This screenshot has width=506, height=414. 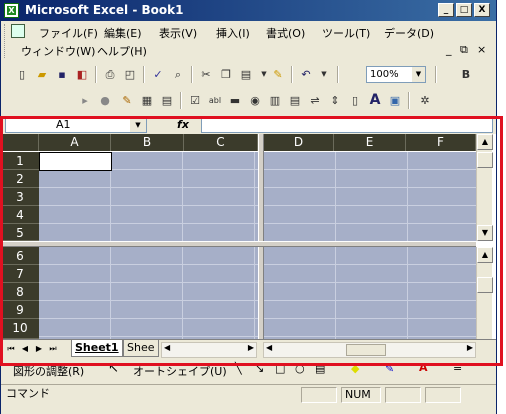 I want to click on design-mode-icon: ✎, so click(x=127, y=100).